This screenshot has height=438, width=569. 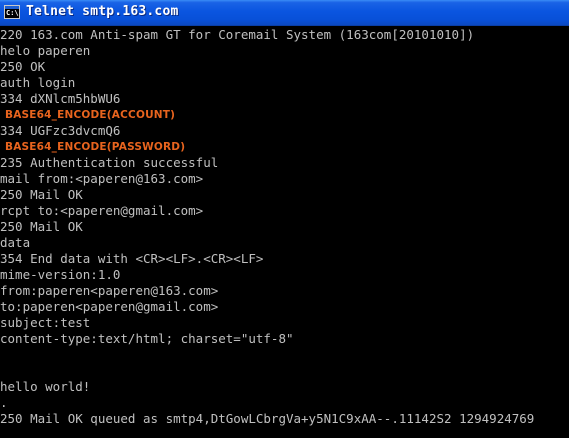 I want to click on console-line: hello world!, so click(x=45, y=386).